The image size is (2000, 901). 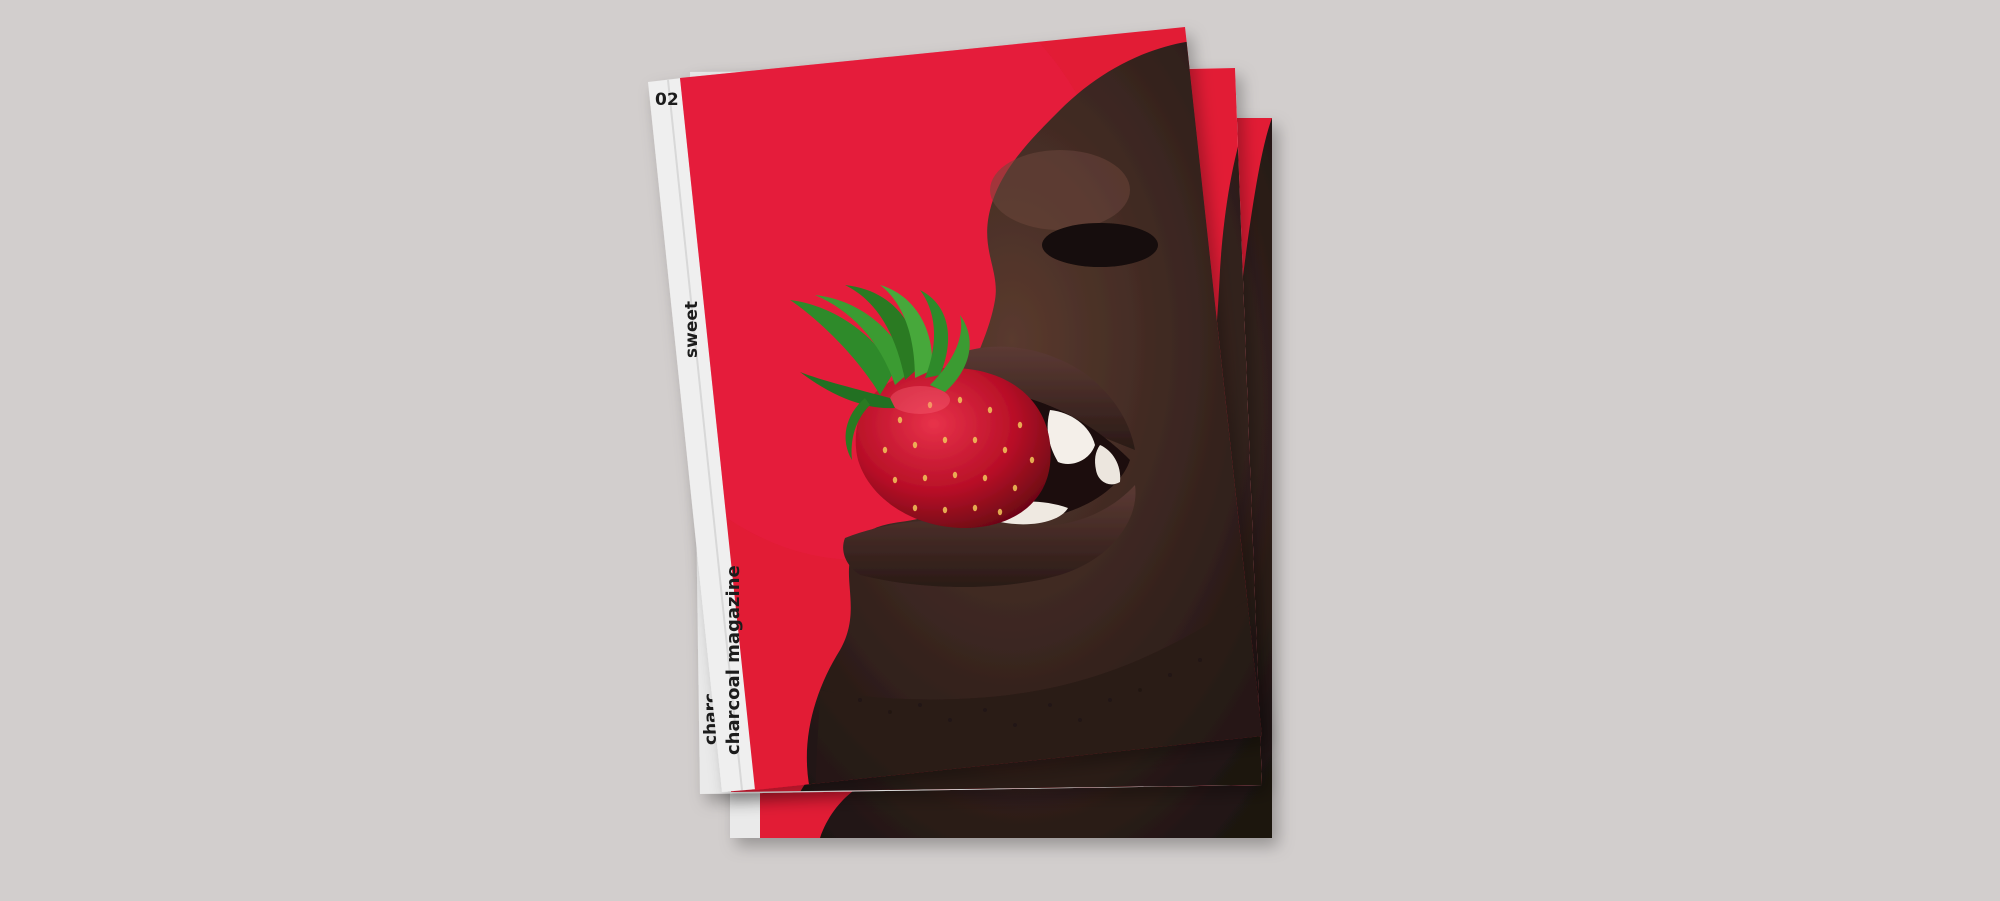 I want to click on spine-brand-name: charcoal magazine, so click(x=733, y=660).